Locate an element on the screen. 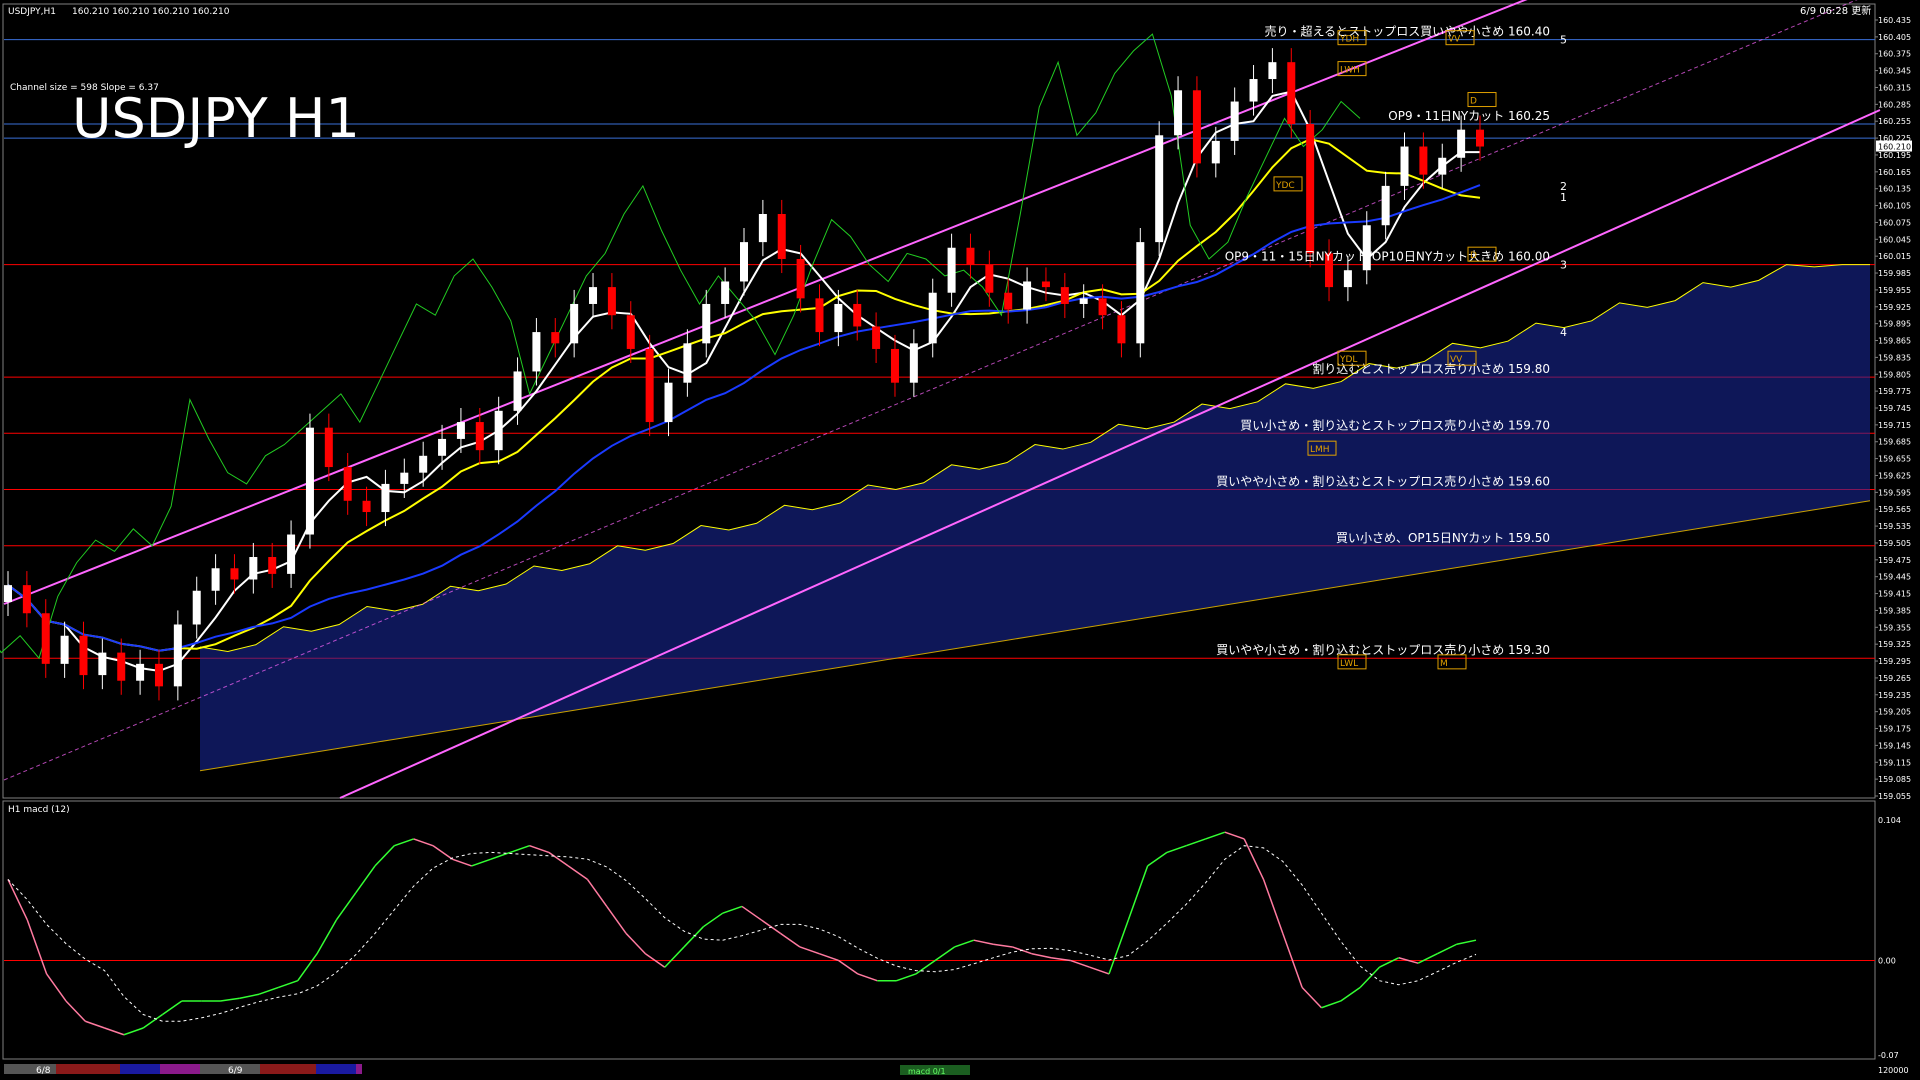 The image size is (1920, 1080). box-marker-label: YDH is located at coordinates (1349, 40).